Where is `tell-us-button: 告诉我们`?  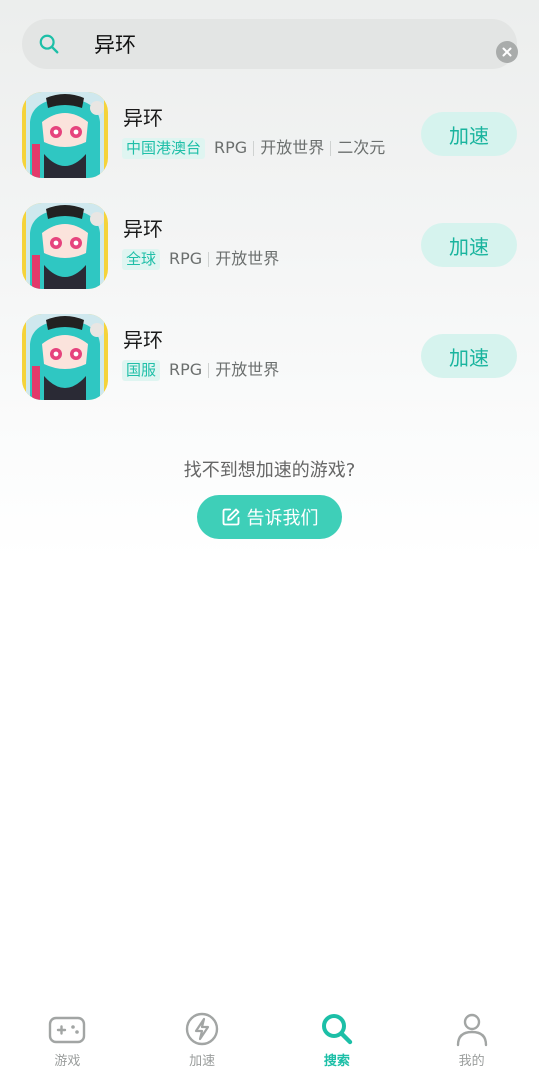
tell-us-button: 告诉我们 is located at coordinates (269, 517).